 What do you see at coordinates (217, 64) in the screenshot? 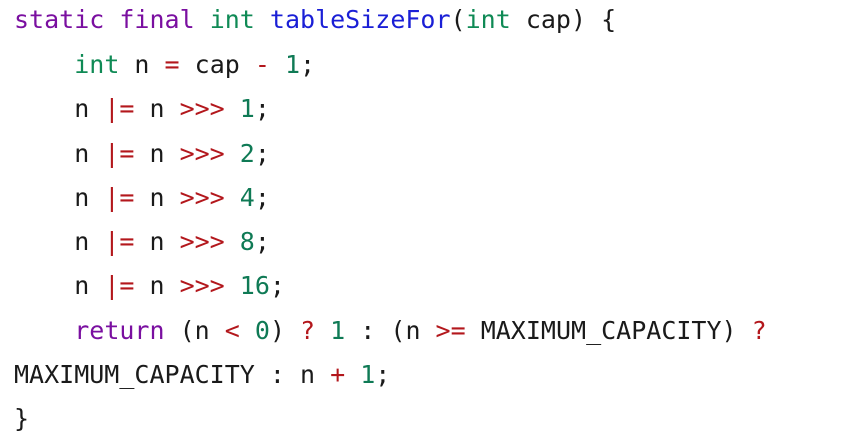
I see `code-token-plain: cap` at bounding box center [217, 64].